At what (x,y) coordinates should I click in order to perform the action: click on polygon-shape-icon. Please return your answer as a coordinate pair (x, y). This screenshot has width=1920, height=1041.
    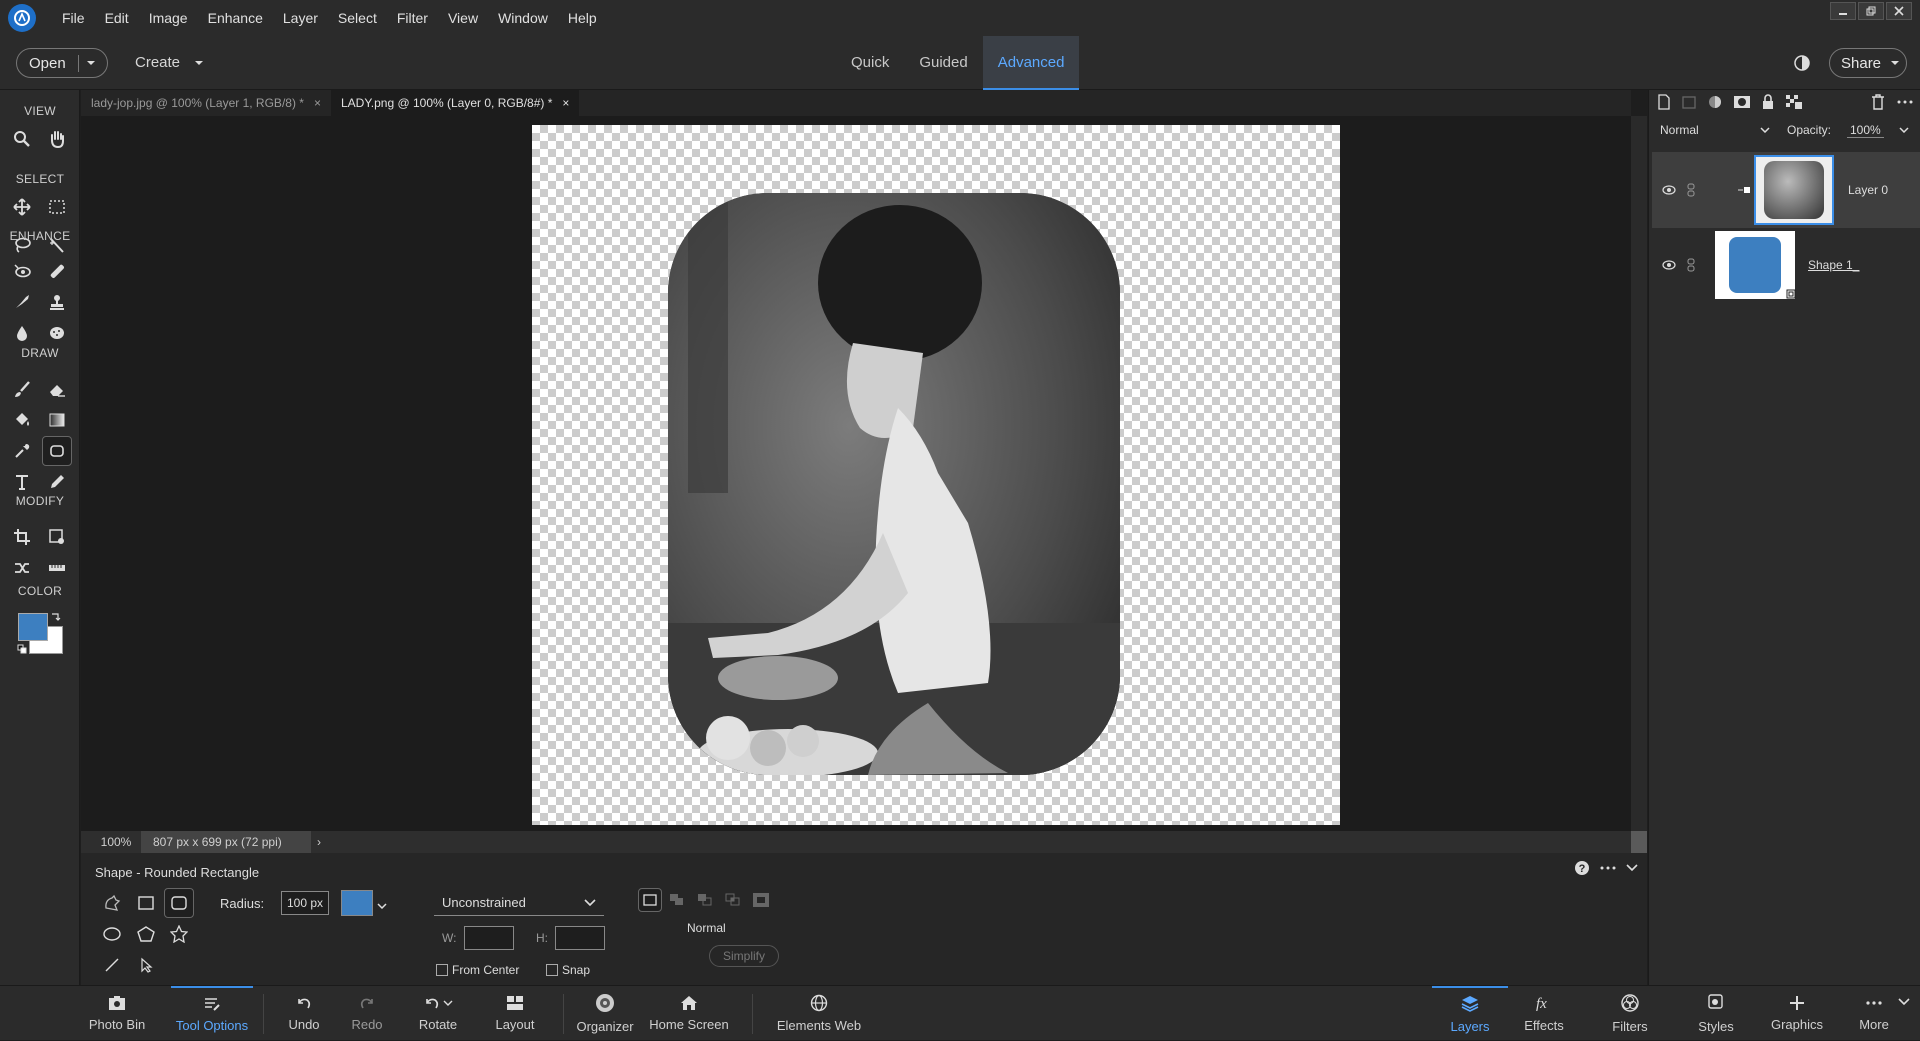
    Looking at the image, I should click on (146, 934).